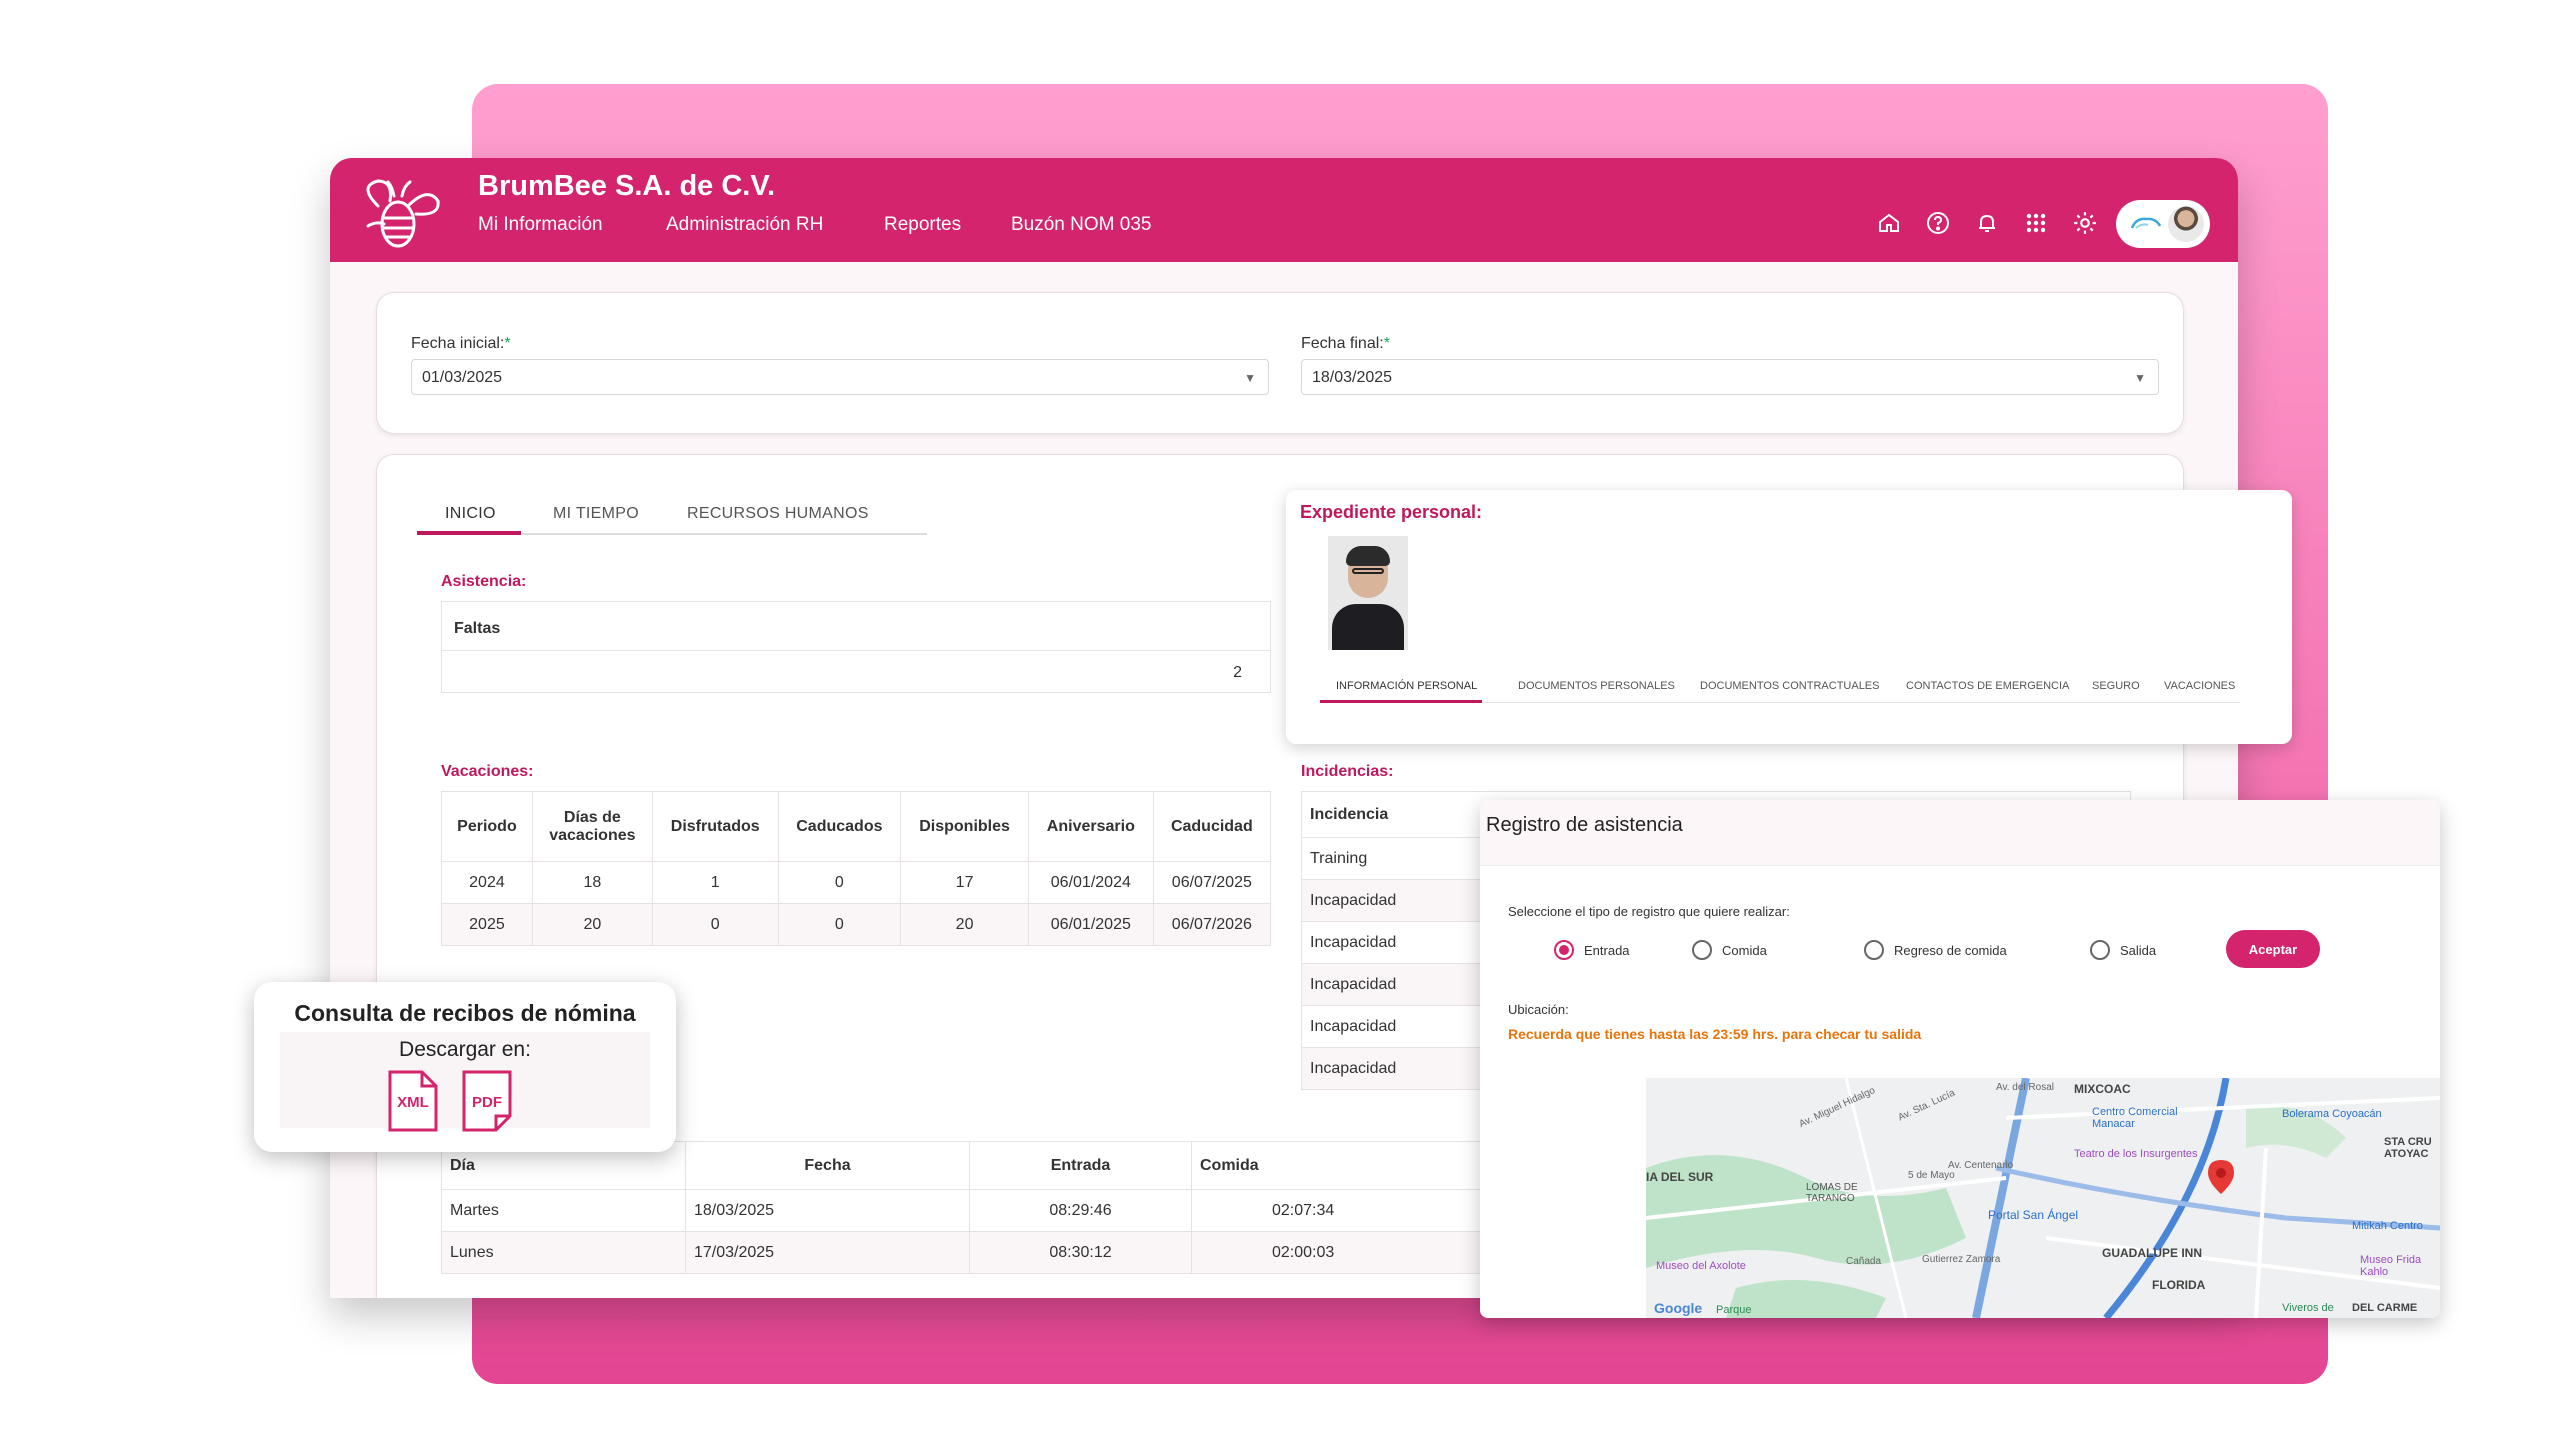 The height and width of the screenshot is (1440, 2560). Describe the element at coordinates (1730, 377) in the screenshot. I see `end-date-select: 18/03/2025 ▼` at that location.